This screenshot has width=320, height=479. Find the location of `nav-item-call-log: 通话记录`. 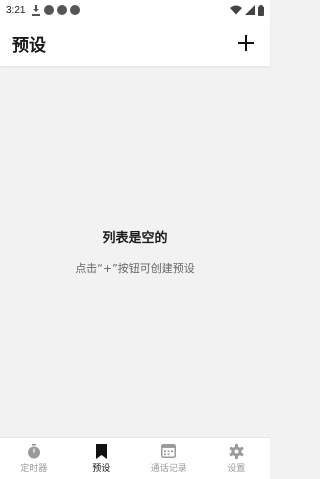

nav-item-call-log: 通话记录 is located at coordinates (169, 458).